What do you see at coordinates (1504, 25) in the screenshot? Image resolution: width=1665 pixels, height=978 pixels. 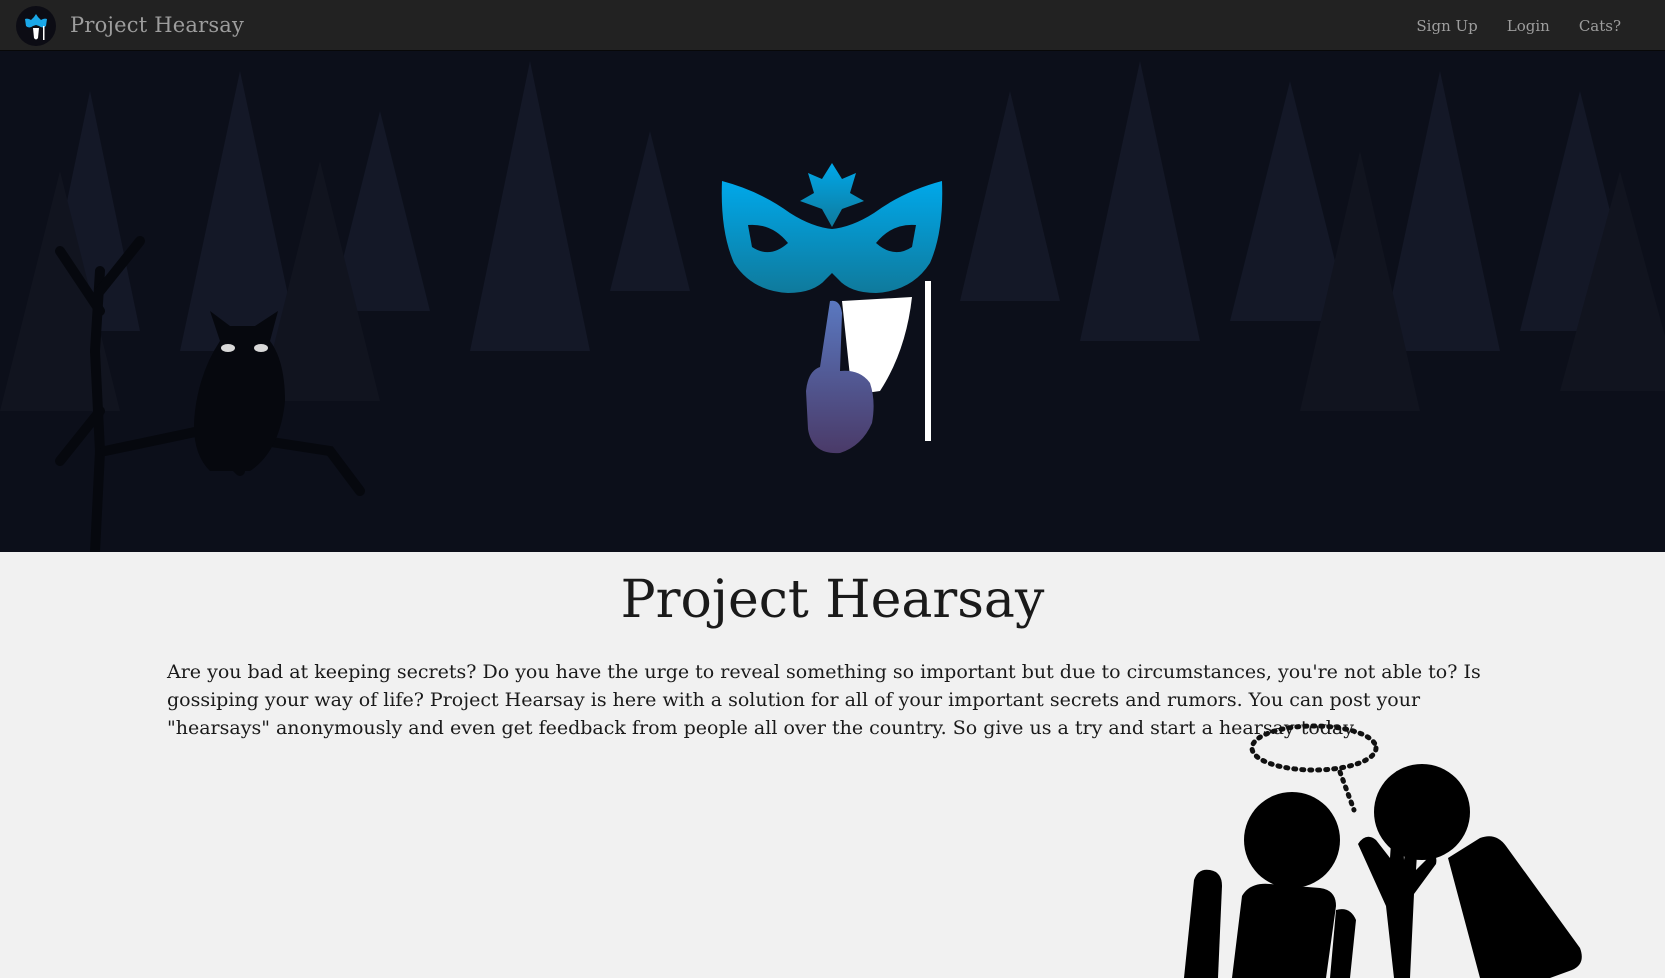 I see `nav-links: Sign Up Login Cats?` at bounding box center [1504, 25].